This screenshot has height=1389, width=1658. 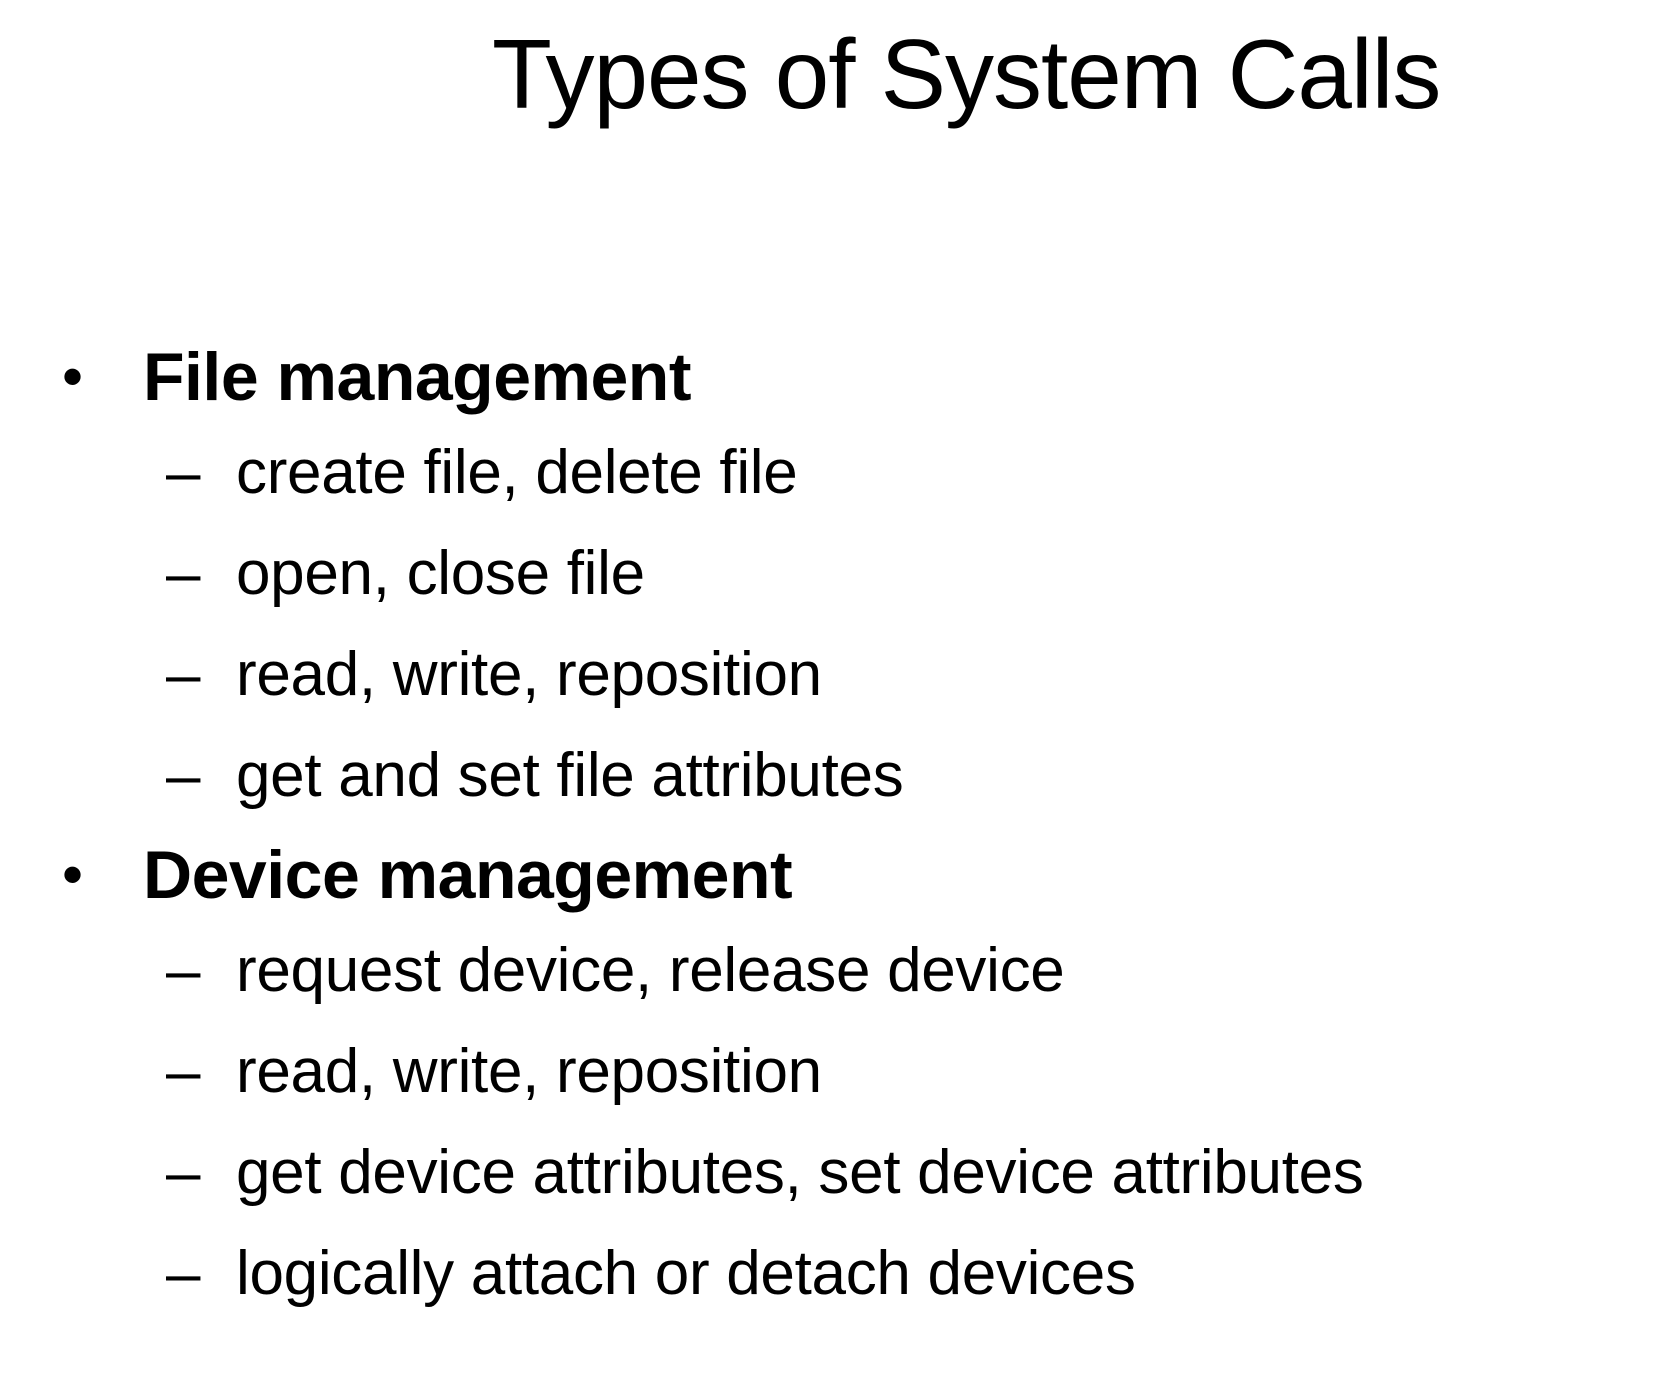 What do you see at coordinates (829, 474) in the screenshot?
I see `list-item: – create file, delete file` at bounding box center [829, 474].